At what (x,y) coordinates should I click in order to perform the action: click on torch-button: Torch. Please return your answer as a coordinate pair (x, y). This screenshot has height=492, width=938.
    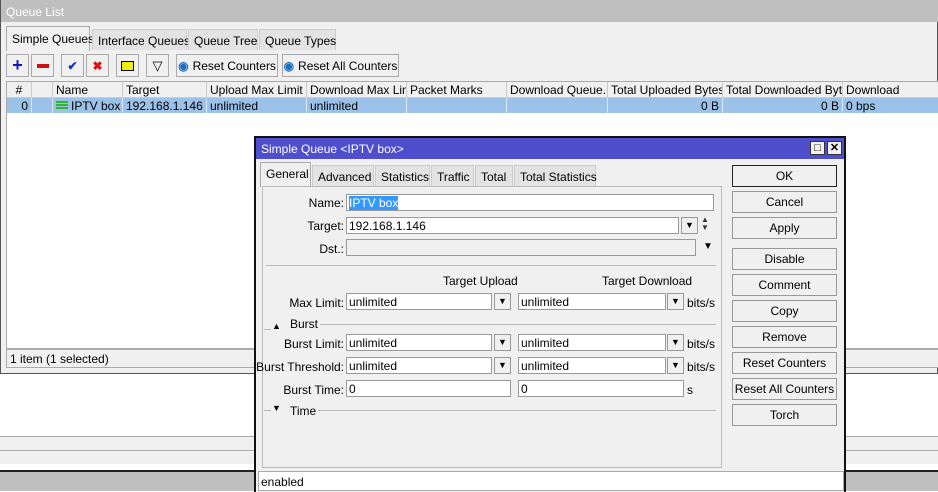
    Looking at the image, I should click on (784, 415).